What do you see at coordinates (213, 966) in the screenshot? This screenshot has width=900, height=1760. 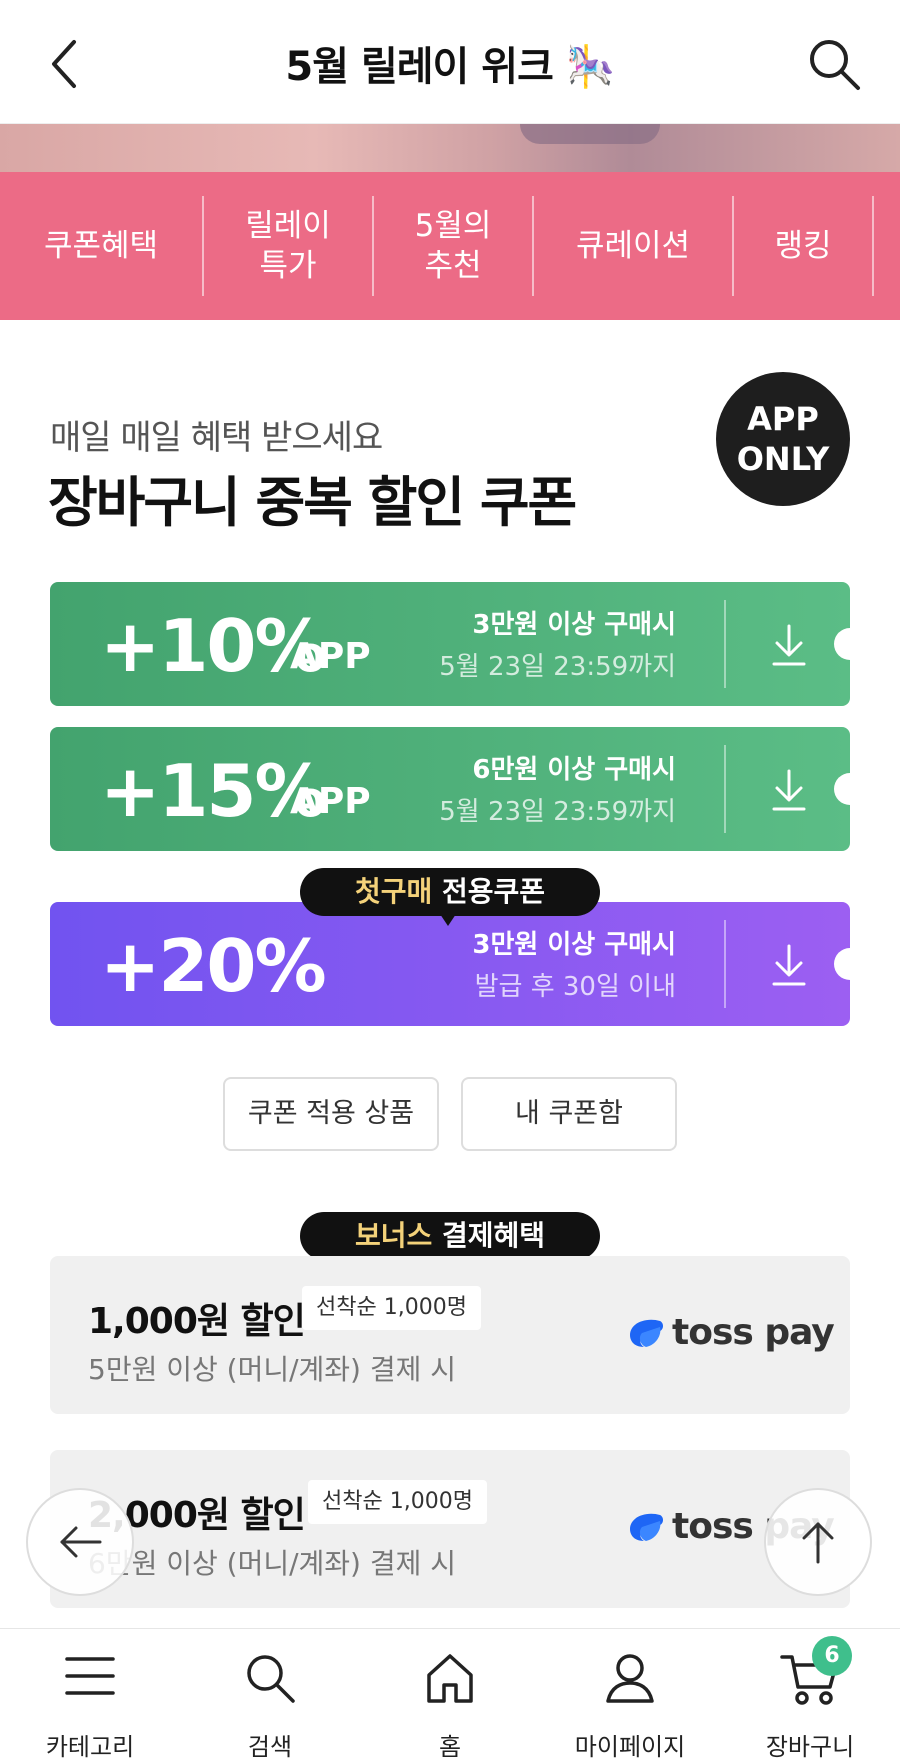 I see `coupon-percent: +20%` at bounding box center [213, 966].